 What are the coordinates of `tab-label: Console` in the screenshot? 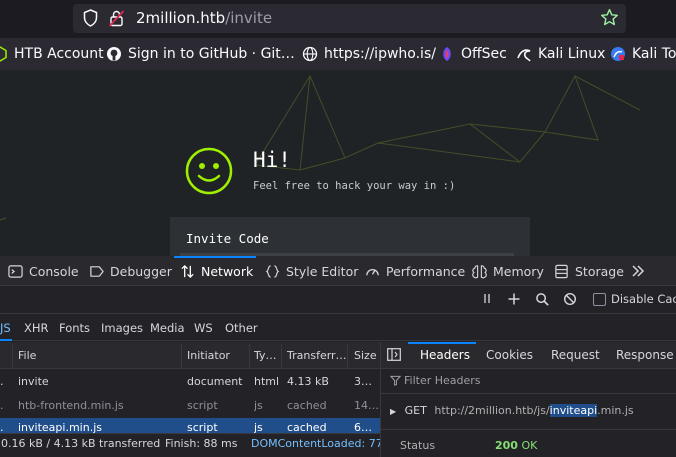 It's located at (54, 271).